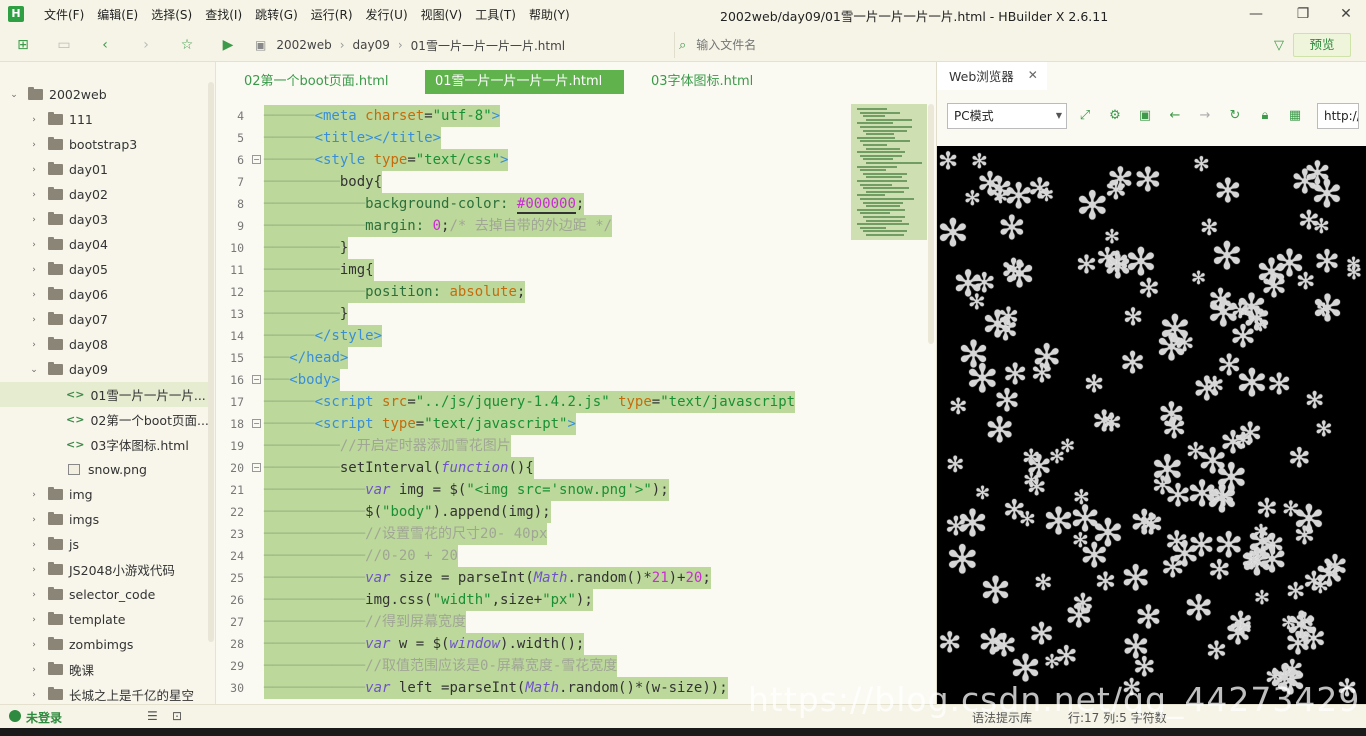 Image resolution: width=1366 pixels, height=736 pixels. Describe the element at coordinates (1256, 14) in the screenshot. I see `minimize-icon: —` at that location.